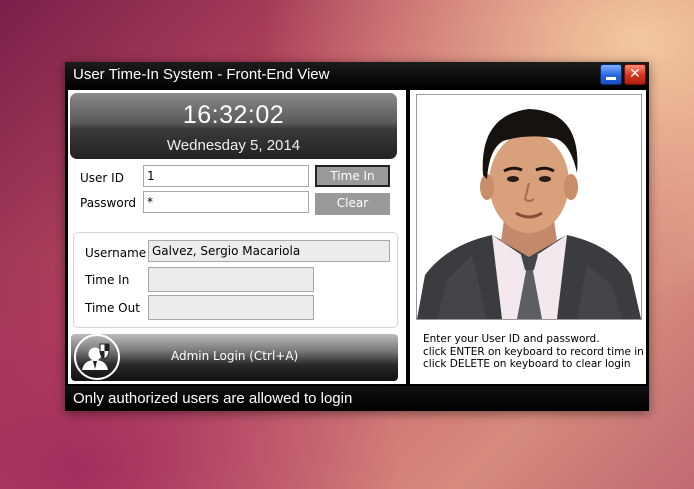  I want to click on admin-login-button: Admin Login (Ctrl+A), so click(234, 357).